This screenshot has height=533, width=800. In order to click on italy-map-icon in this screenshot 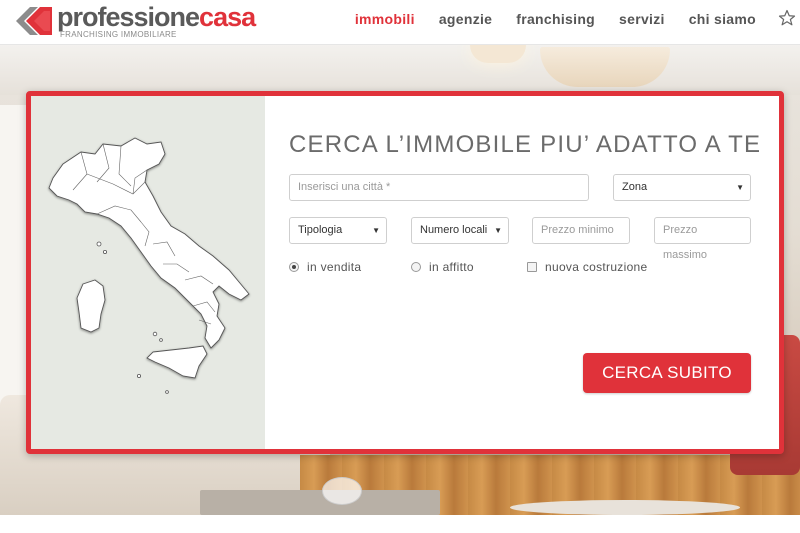, I will do `click(150, 269)`.